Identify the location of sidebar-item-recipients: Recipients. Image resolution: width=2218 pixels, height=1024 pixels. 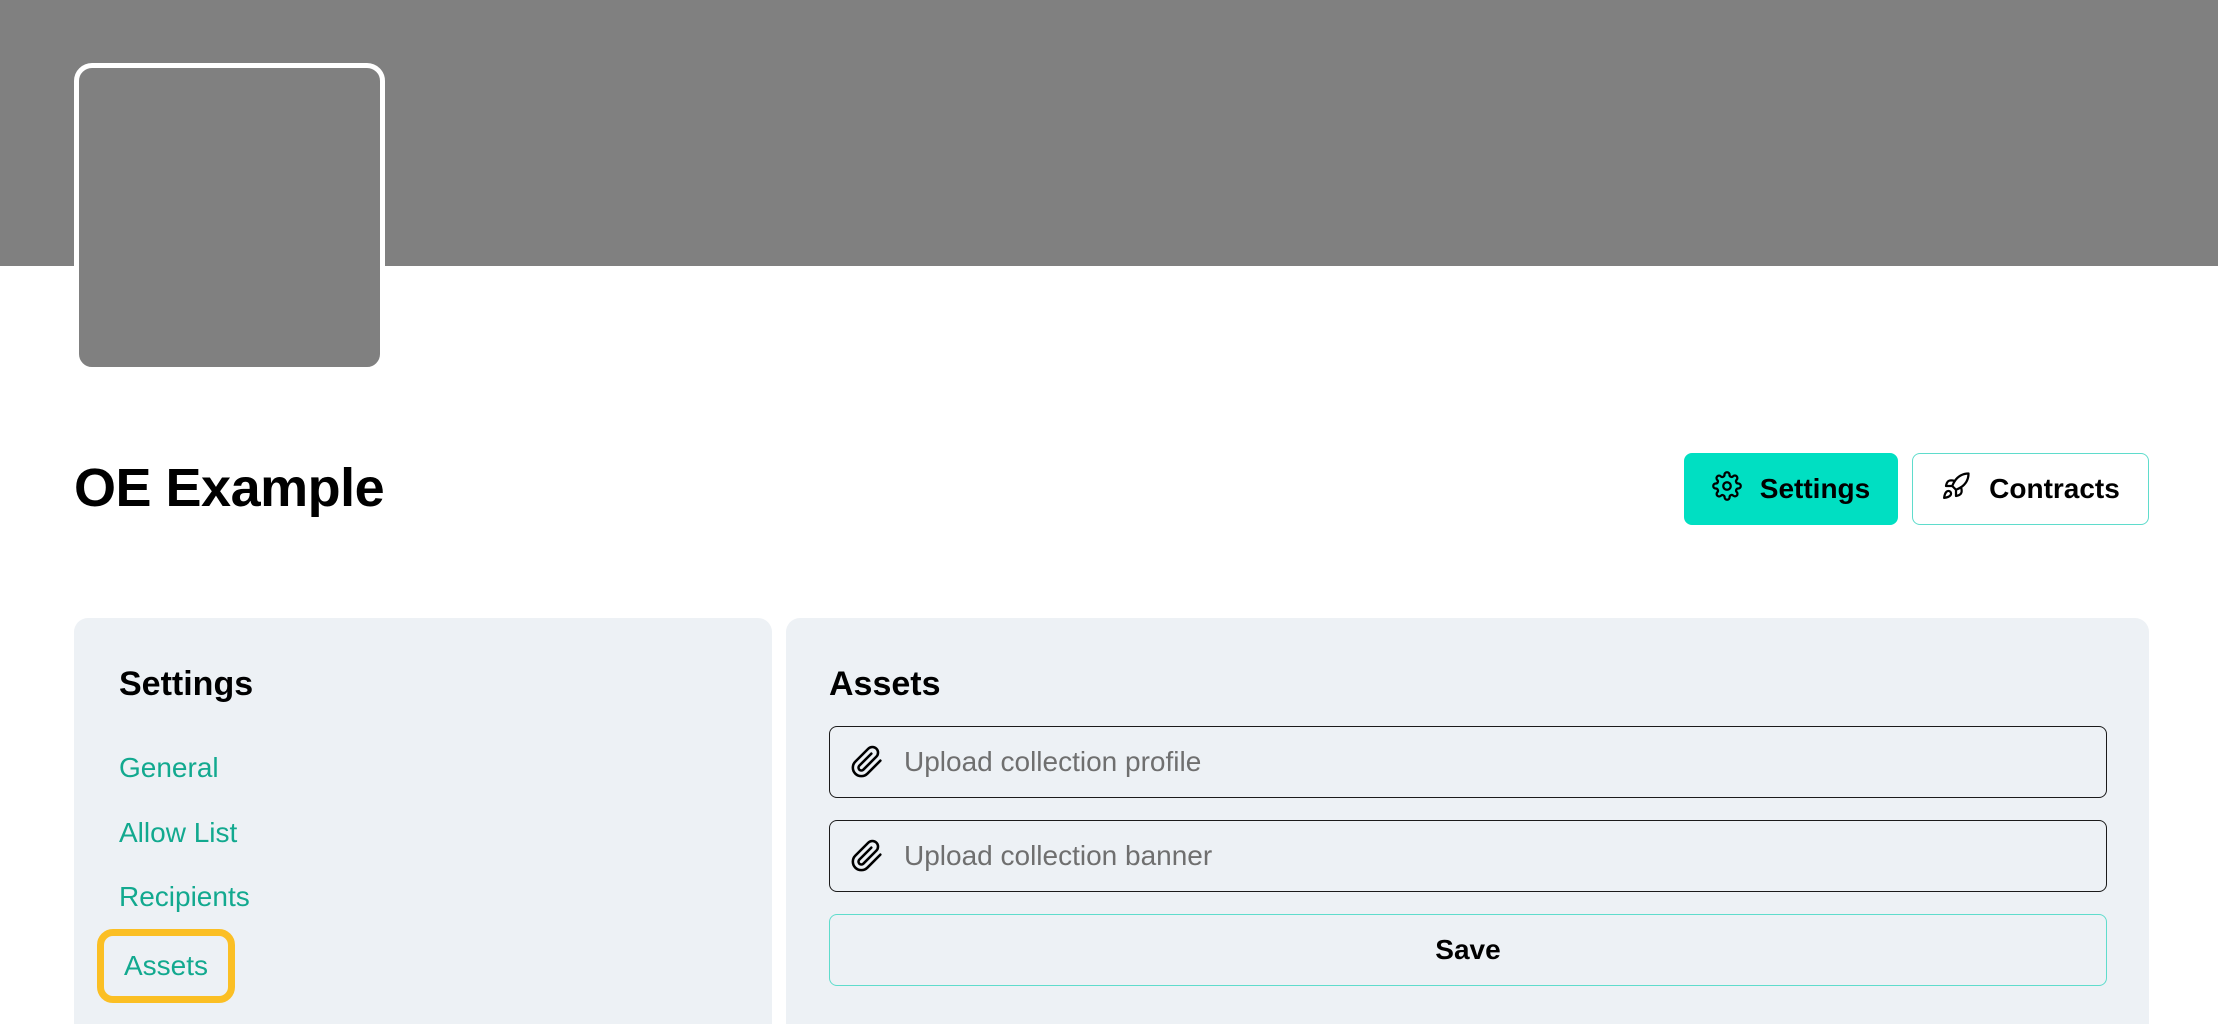
(184, 897).